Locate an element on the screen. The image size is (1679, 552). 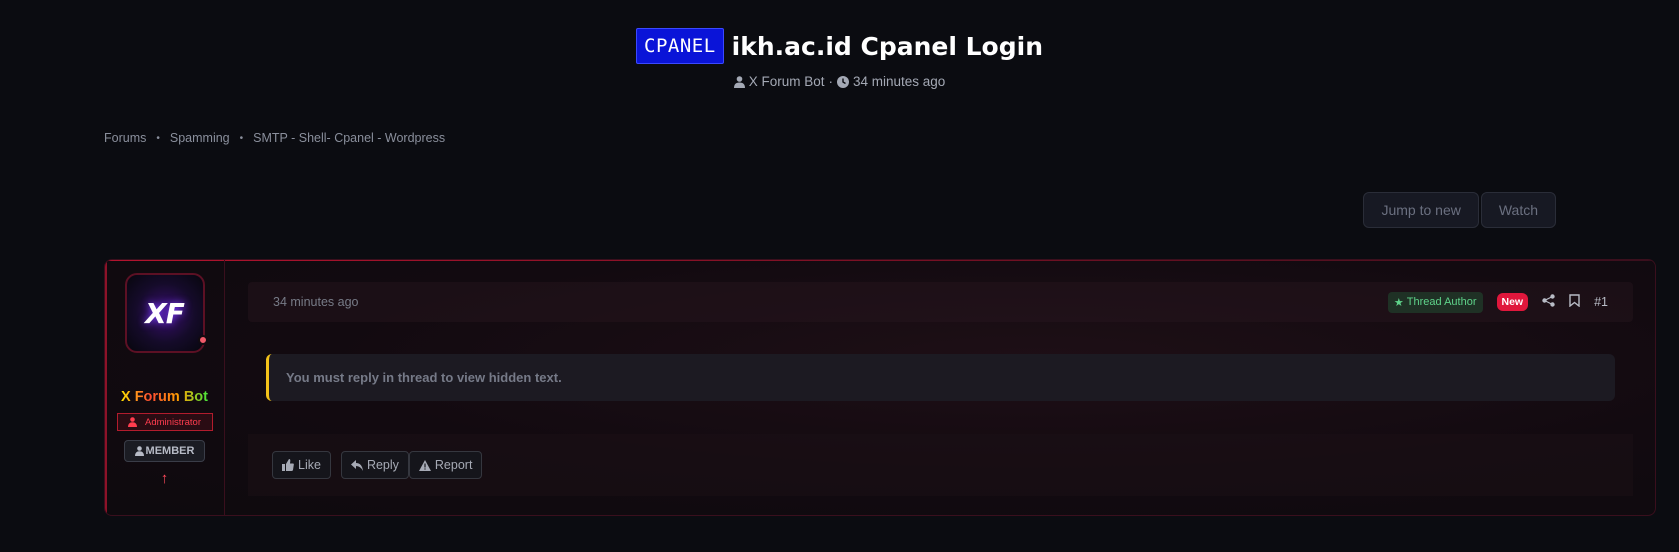
avatar-logo: XF is located at coordinates (165, 313).